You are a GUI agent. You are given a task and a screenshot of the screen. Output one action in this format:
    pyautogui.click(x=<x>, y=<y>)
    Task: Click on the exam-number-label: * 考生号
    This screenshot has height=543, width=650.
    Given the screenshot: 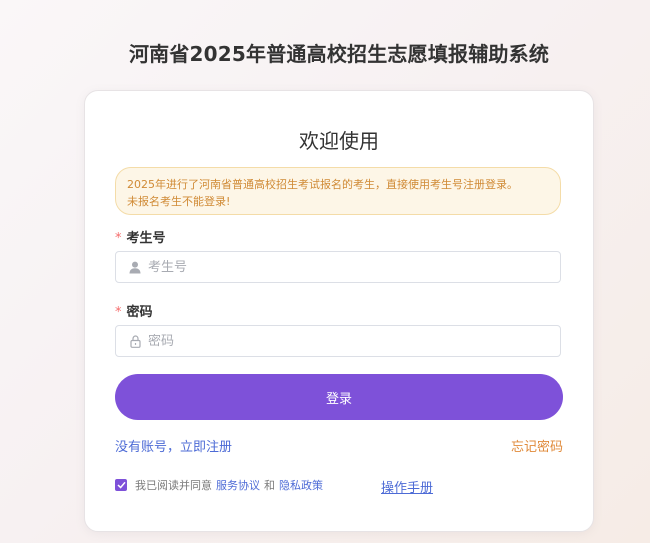 What is the action you would take?
    pyautogui.click(x=140, y=236)
    